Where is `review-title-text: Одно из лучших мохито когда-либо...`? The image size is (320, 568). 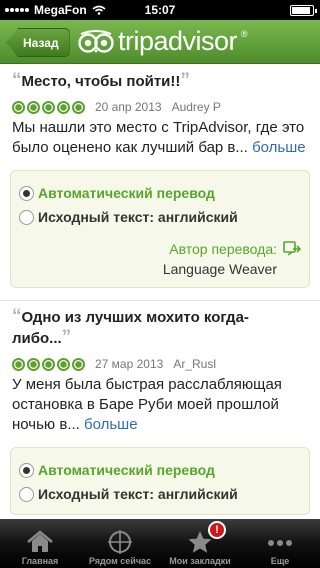
review-title-text: Одно из лучших мохито когда-либо... is located at coordinates (130, 328).